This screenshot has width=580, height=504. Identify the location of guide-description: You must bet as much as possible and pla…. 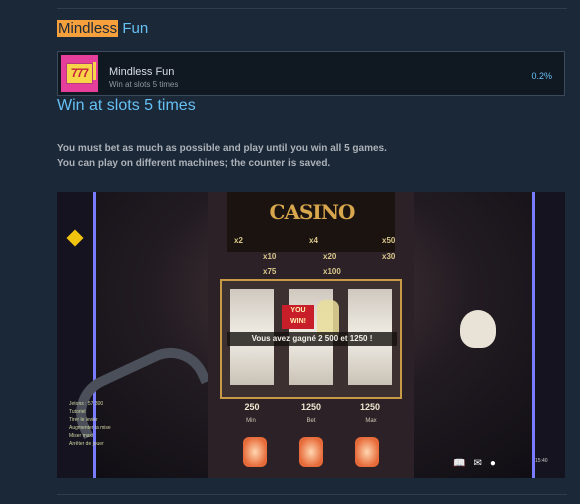
(222, 156).